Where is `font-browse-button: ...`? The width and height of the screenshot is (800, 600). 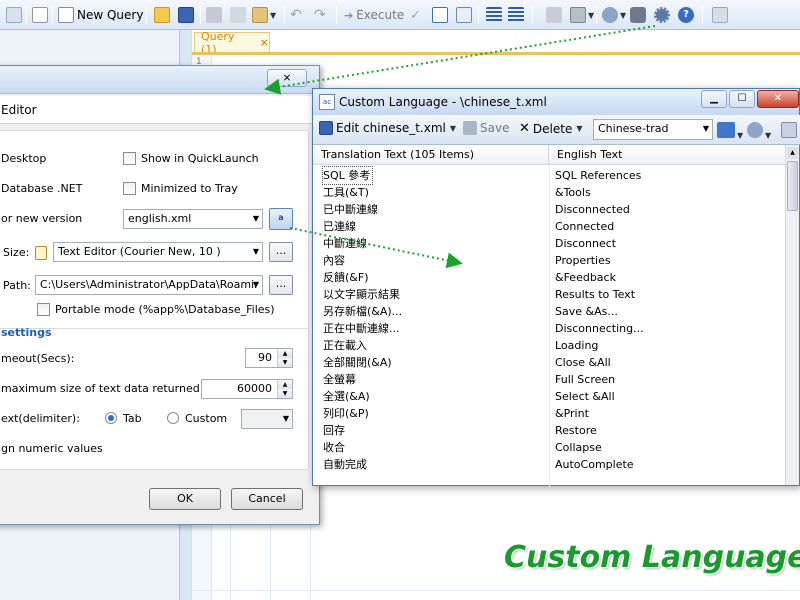 font-browse-button: ... is located at coordinates (281, 252).